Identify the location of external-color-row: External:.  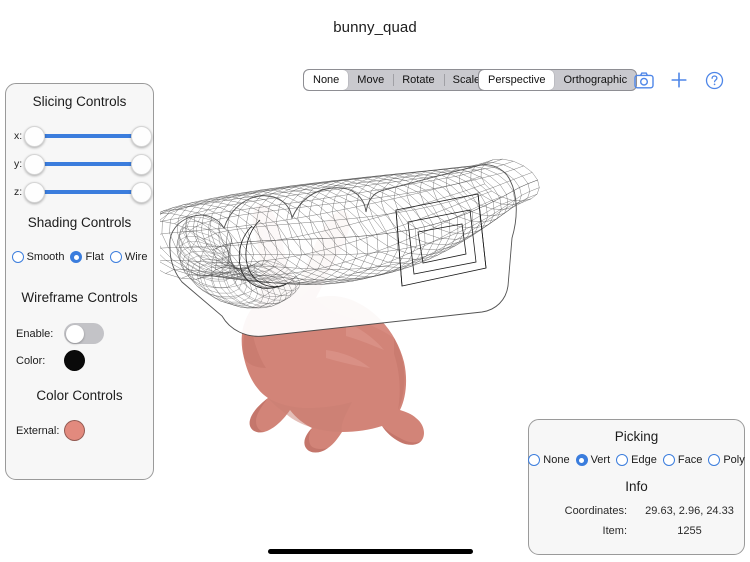
(50, 430).